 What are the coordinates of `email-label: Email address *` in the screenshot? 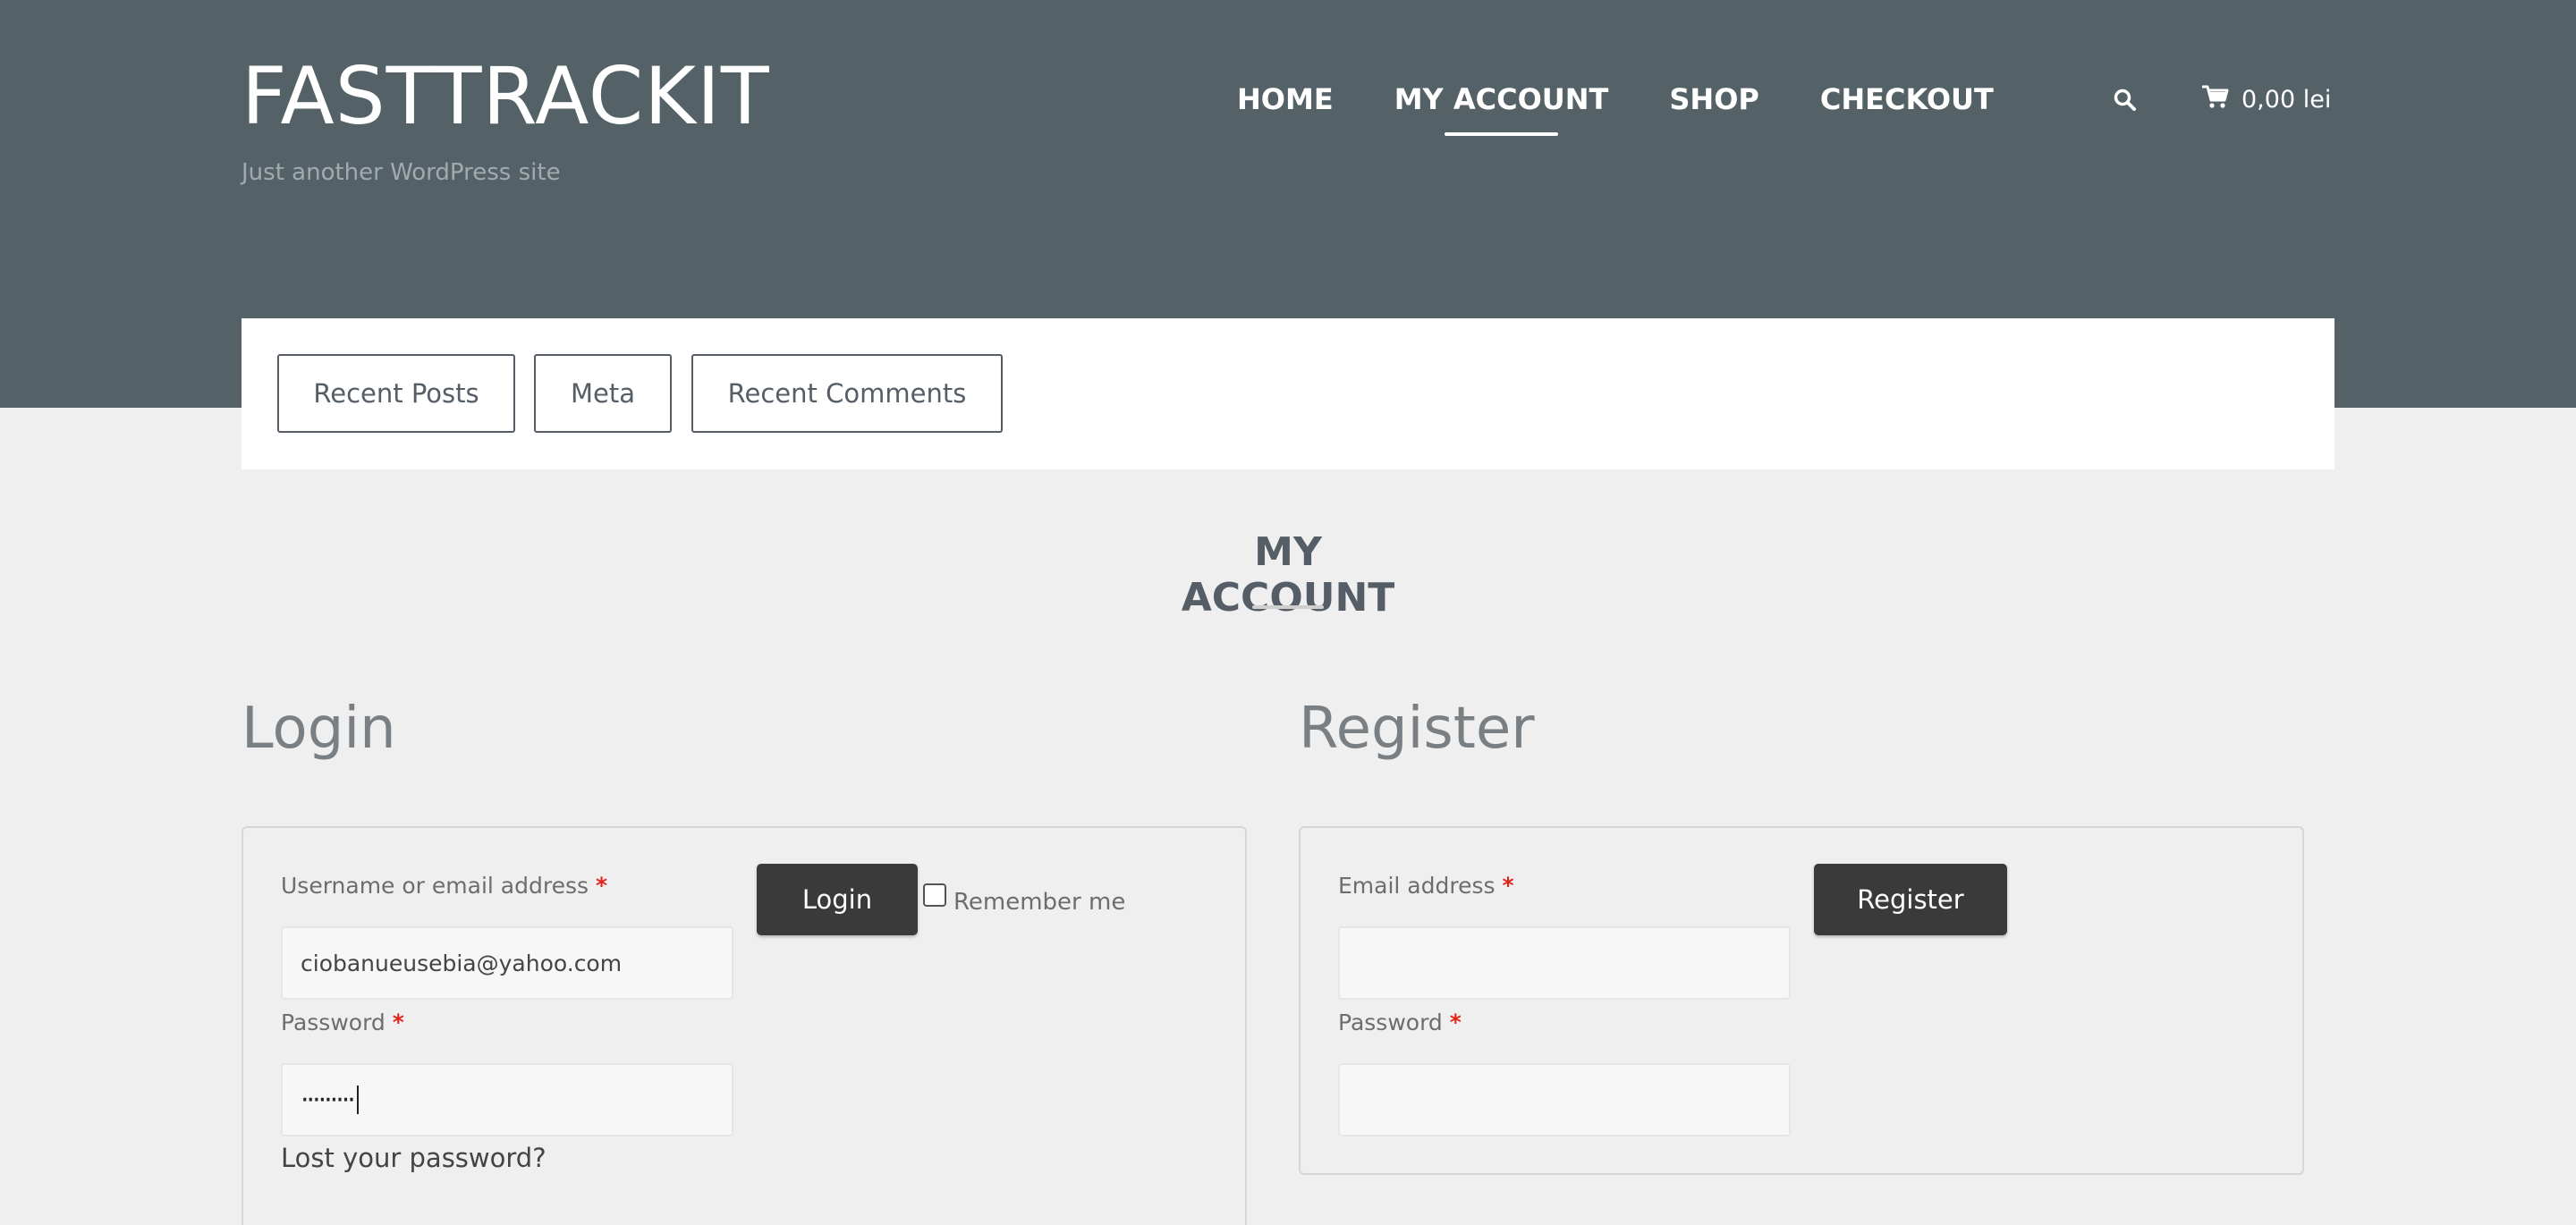 It's located at (1426, 886).